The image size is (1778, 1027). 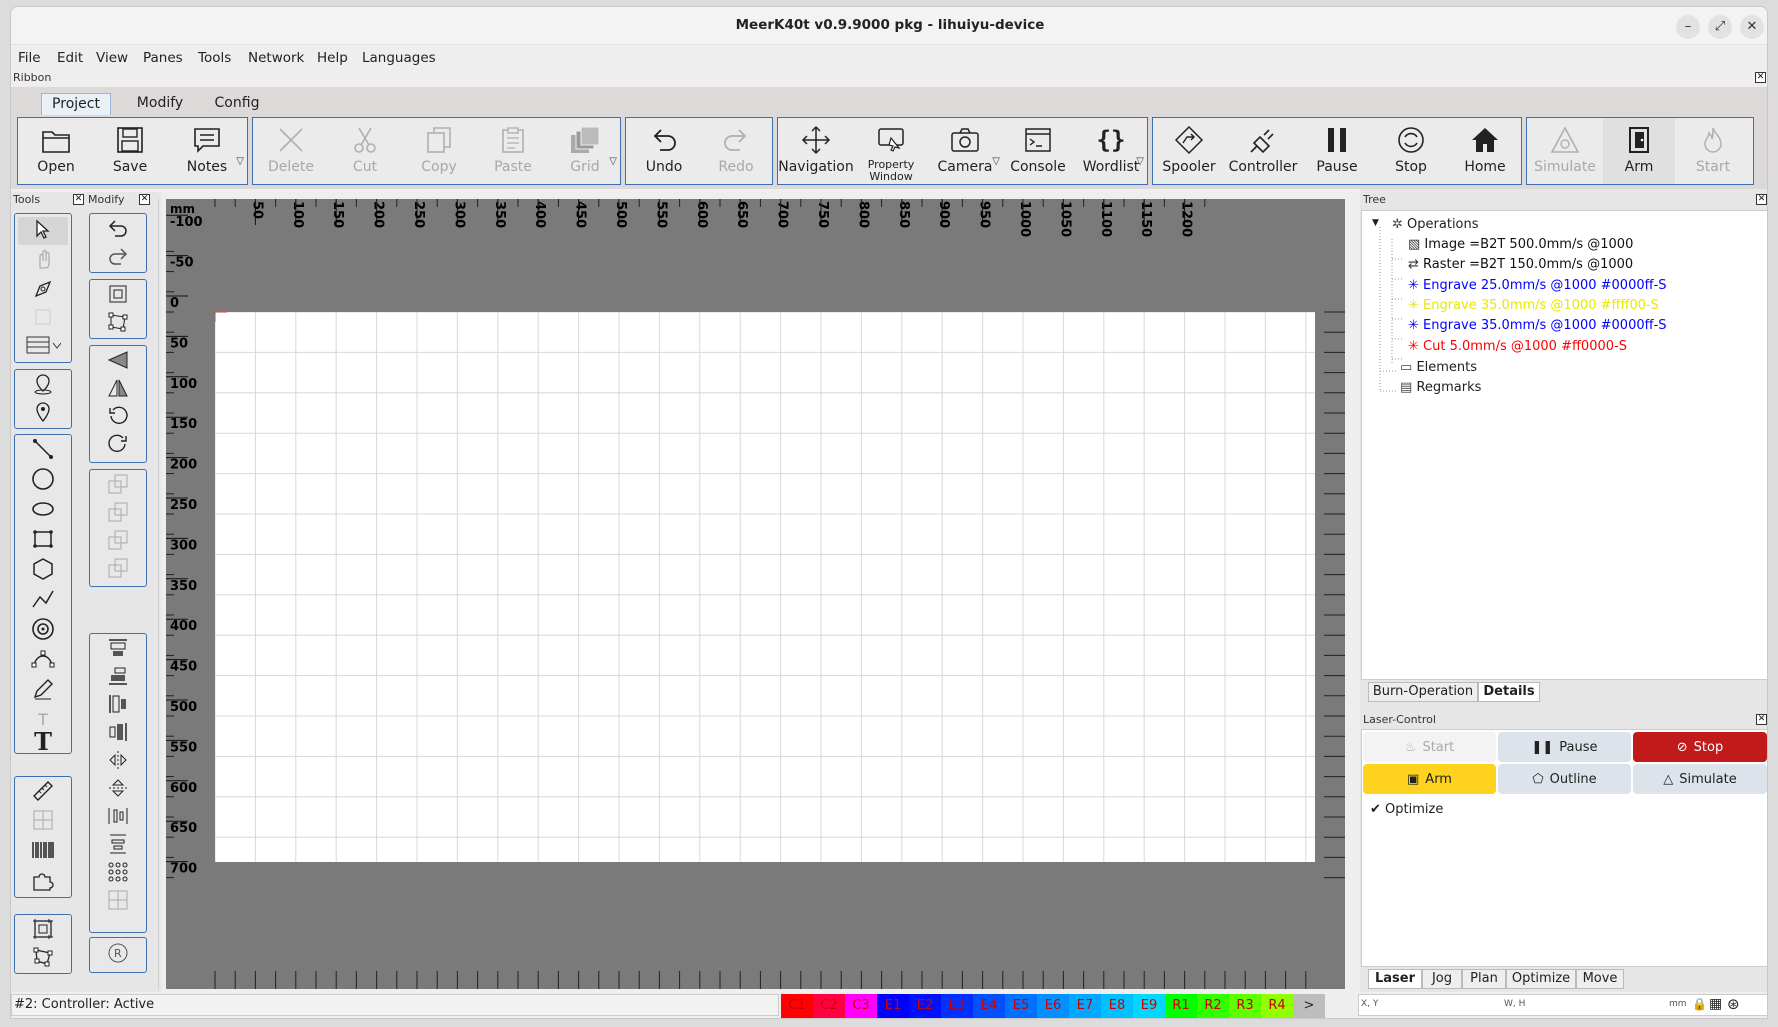 What do you see at coordinates (1752, 27) in the screenshot?
I see `close-button: ✕` at bounding box center [1752, 27].